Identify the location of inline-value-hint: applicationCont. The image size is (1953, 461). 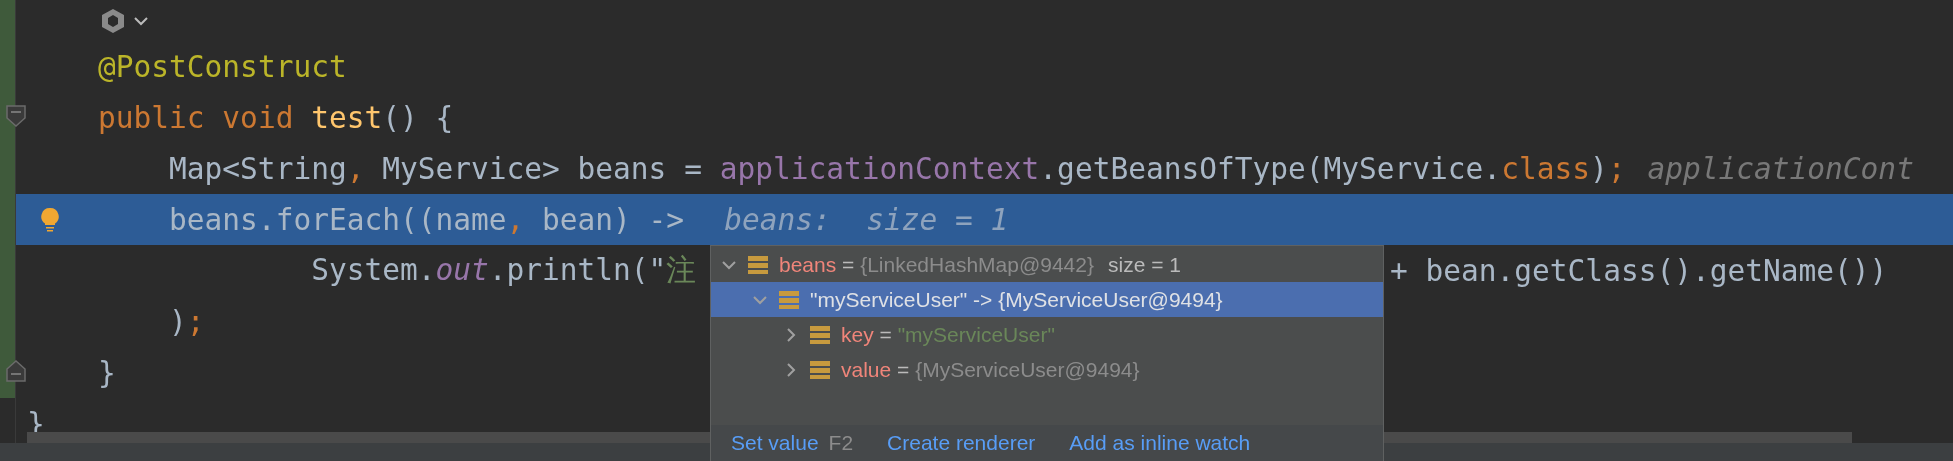
(1780, 168).